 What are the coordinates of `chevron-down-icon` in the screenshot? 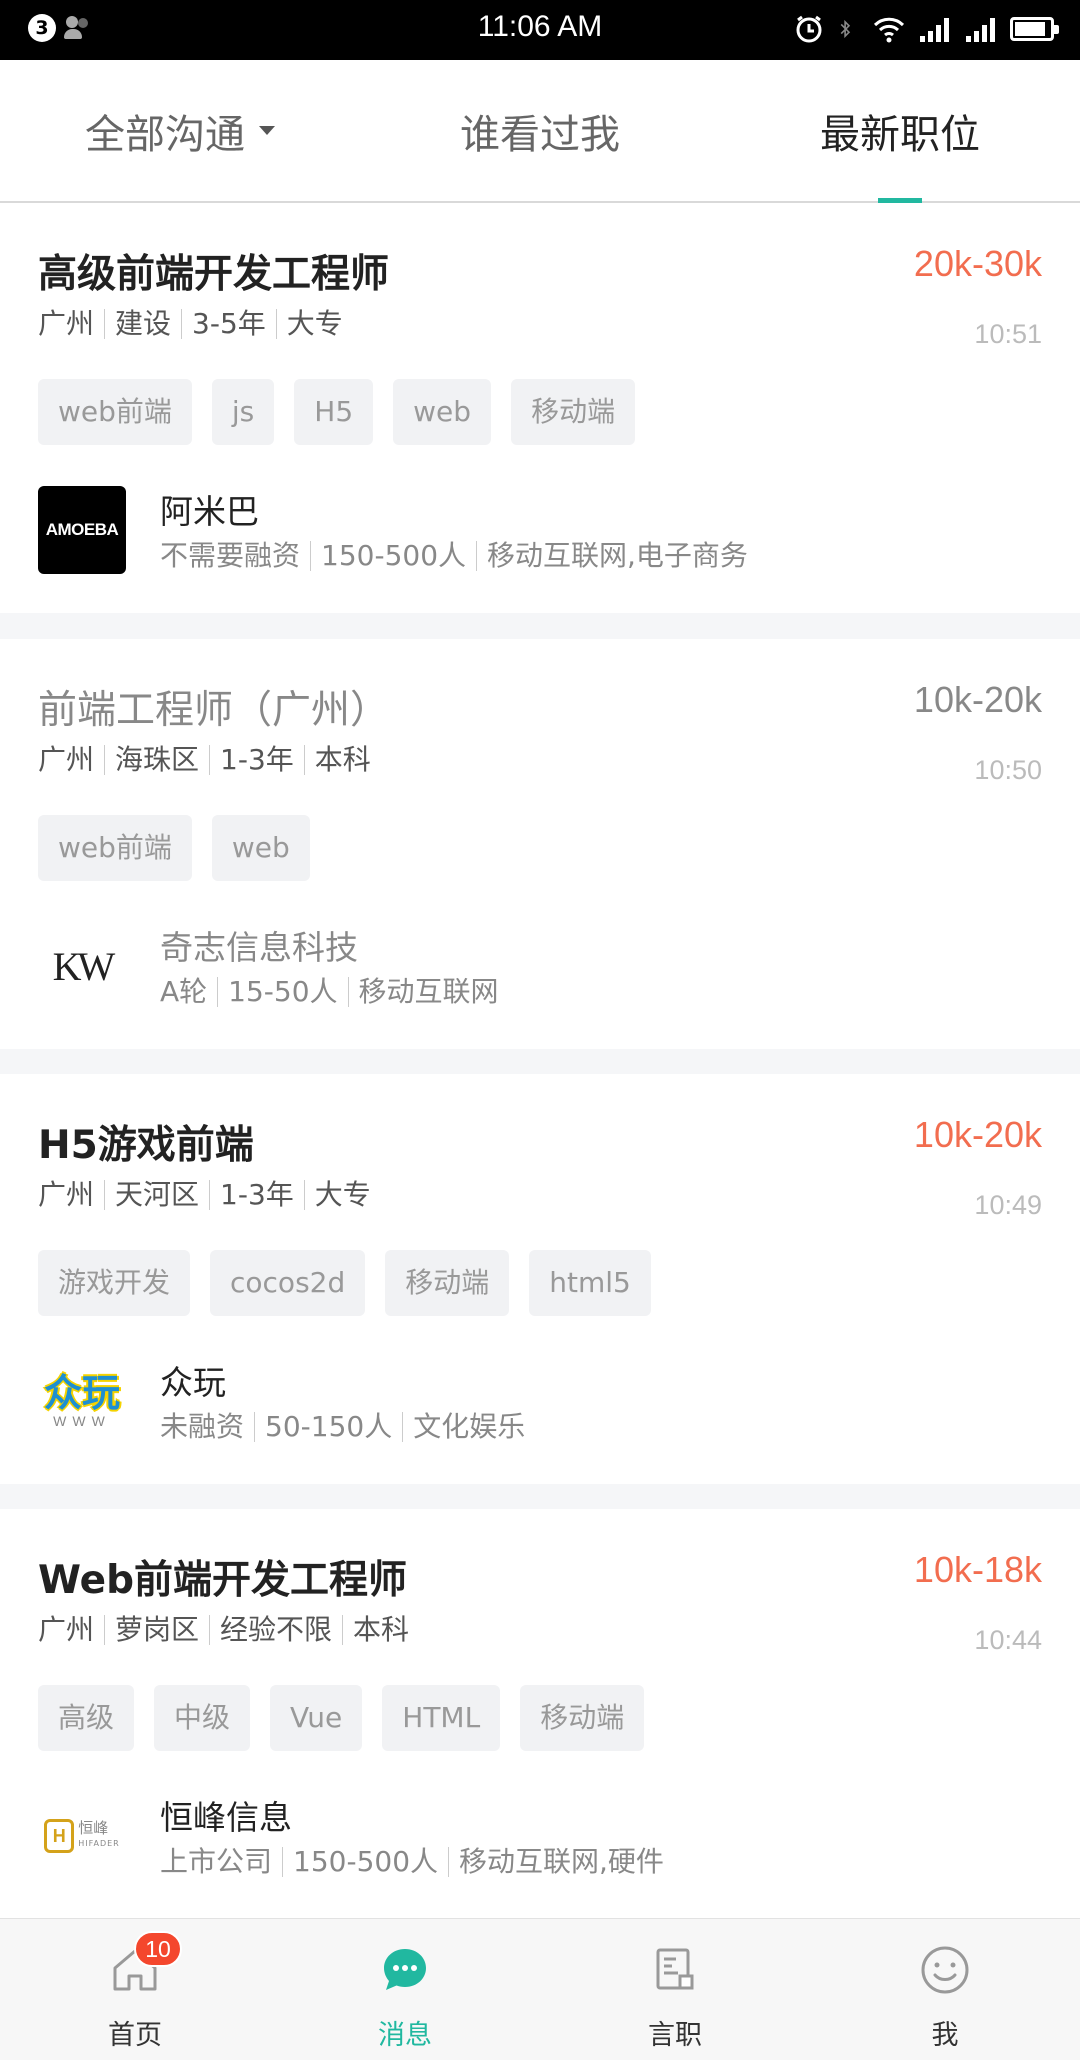 It's located at (267, 130).